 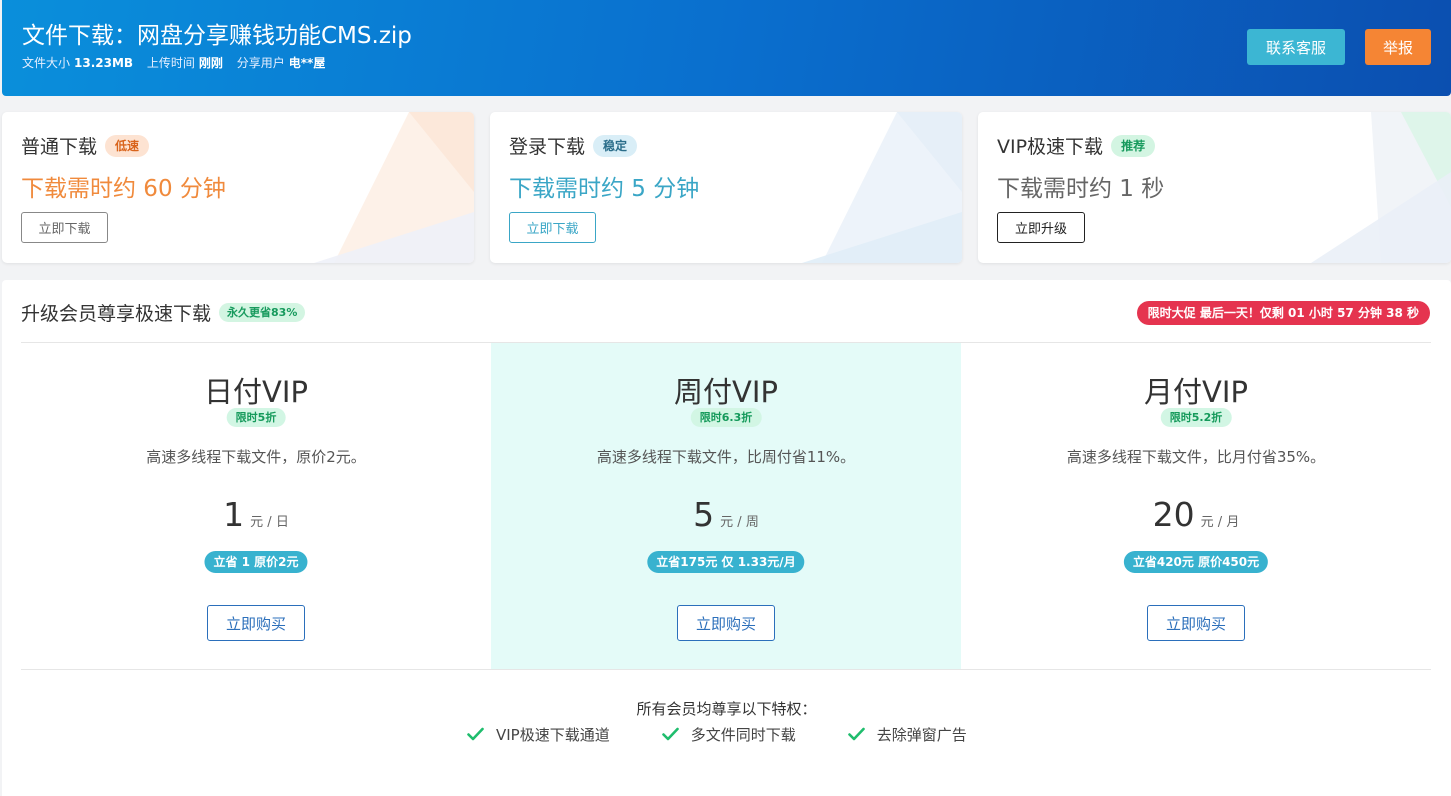 I want to click on share-user-value: 电**屋, so click(x=307, y=63).